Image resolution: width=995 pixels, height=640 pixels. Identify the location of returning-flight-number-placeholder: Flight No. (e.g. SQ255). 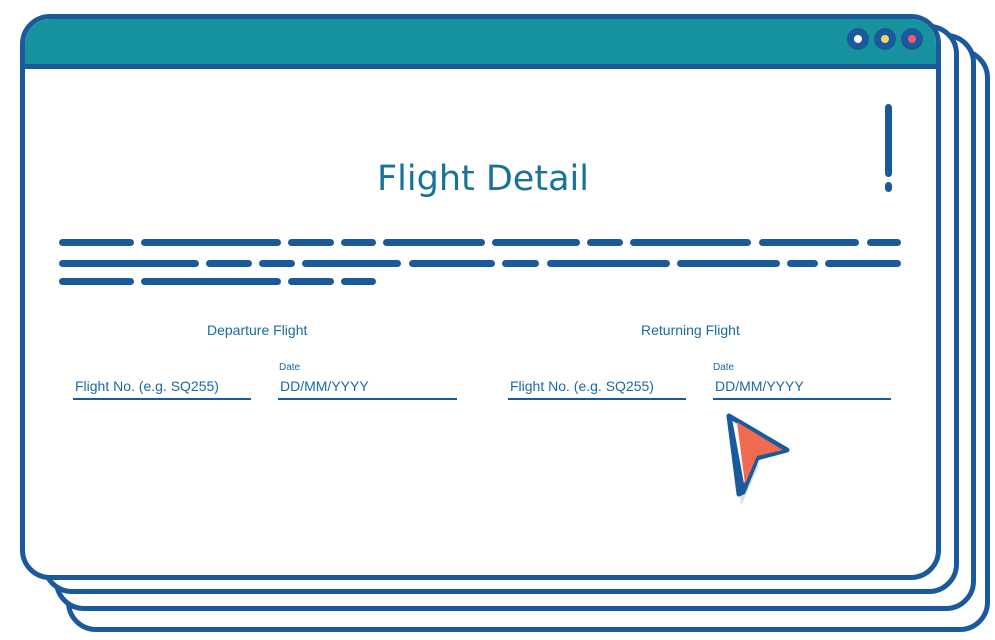
(582, 386).